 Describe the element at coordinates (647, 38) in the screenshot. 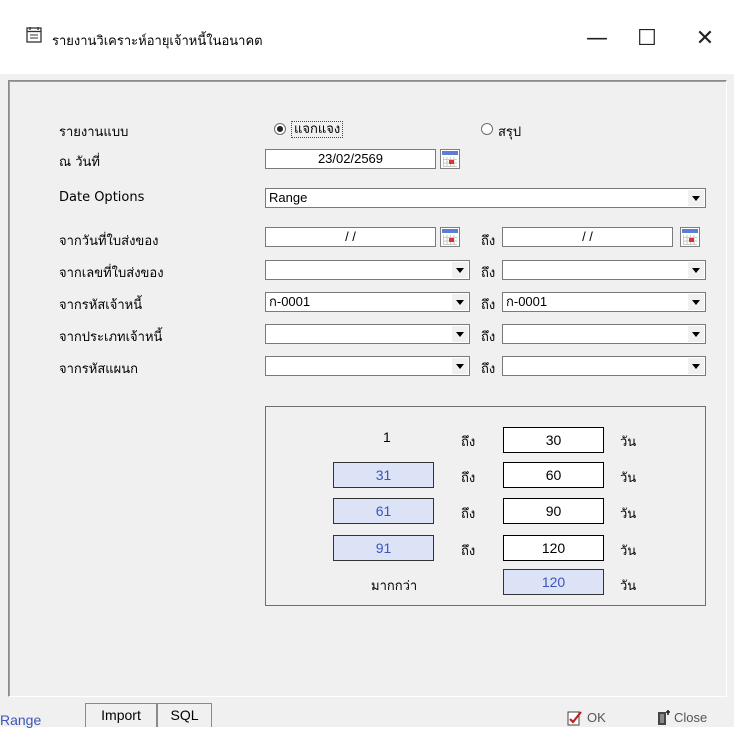

I see `maximize-button: ☐` at that location.